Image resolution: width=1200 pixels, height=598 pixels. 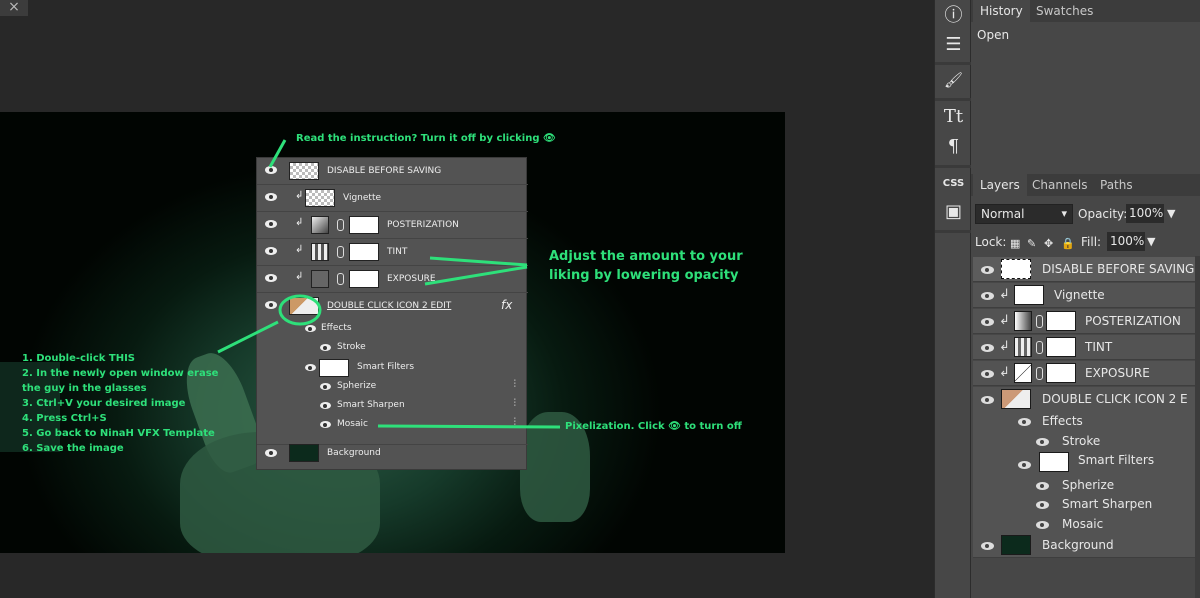 I want to click on layer-name: EXPOSURE, so click(x=1117, y=373).